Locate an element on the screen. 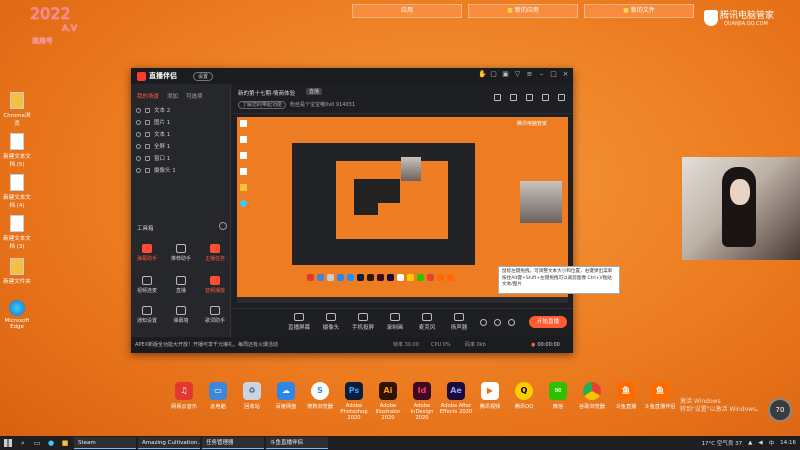 This screenshot has height=450, width=800. dock-item: Q 腾讯QQ is located at coordinates (524, 401).